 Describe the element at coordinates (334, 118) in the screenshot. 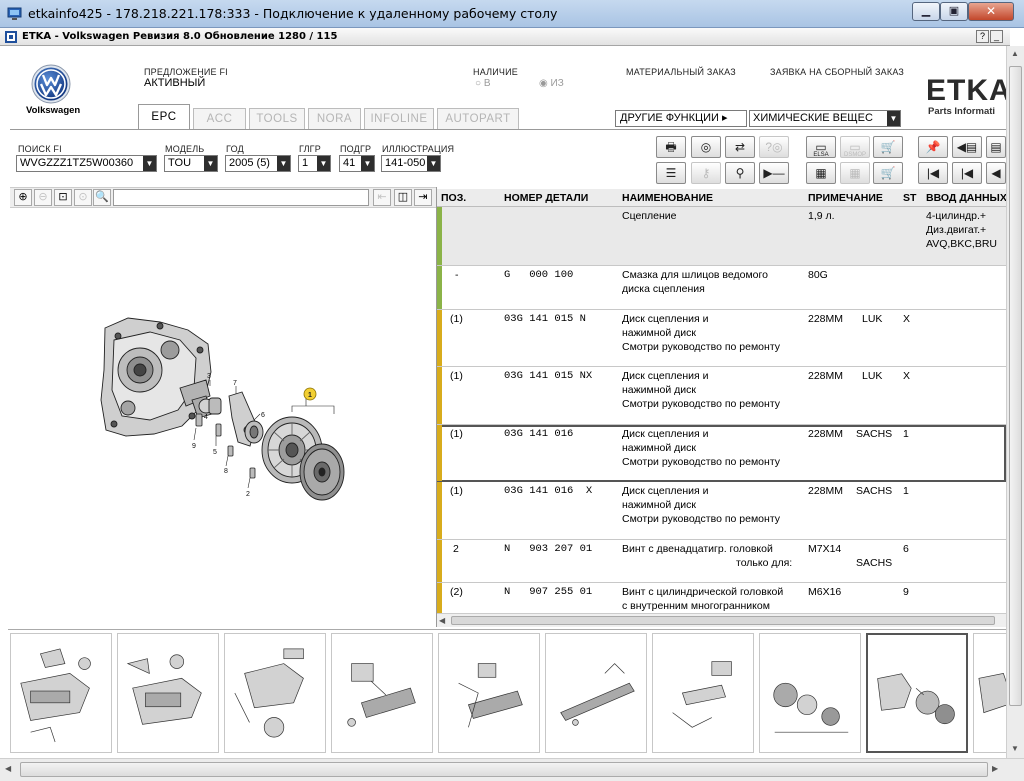

I see `tab-nora: NORA` at that location.